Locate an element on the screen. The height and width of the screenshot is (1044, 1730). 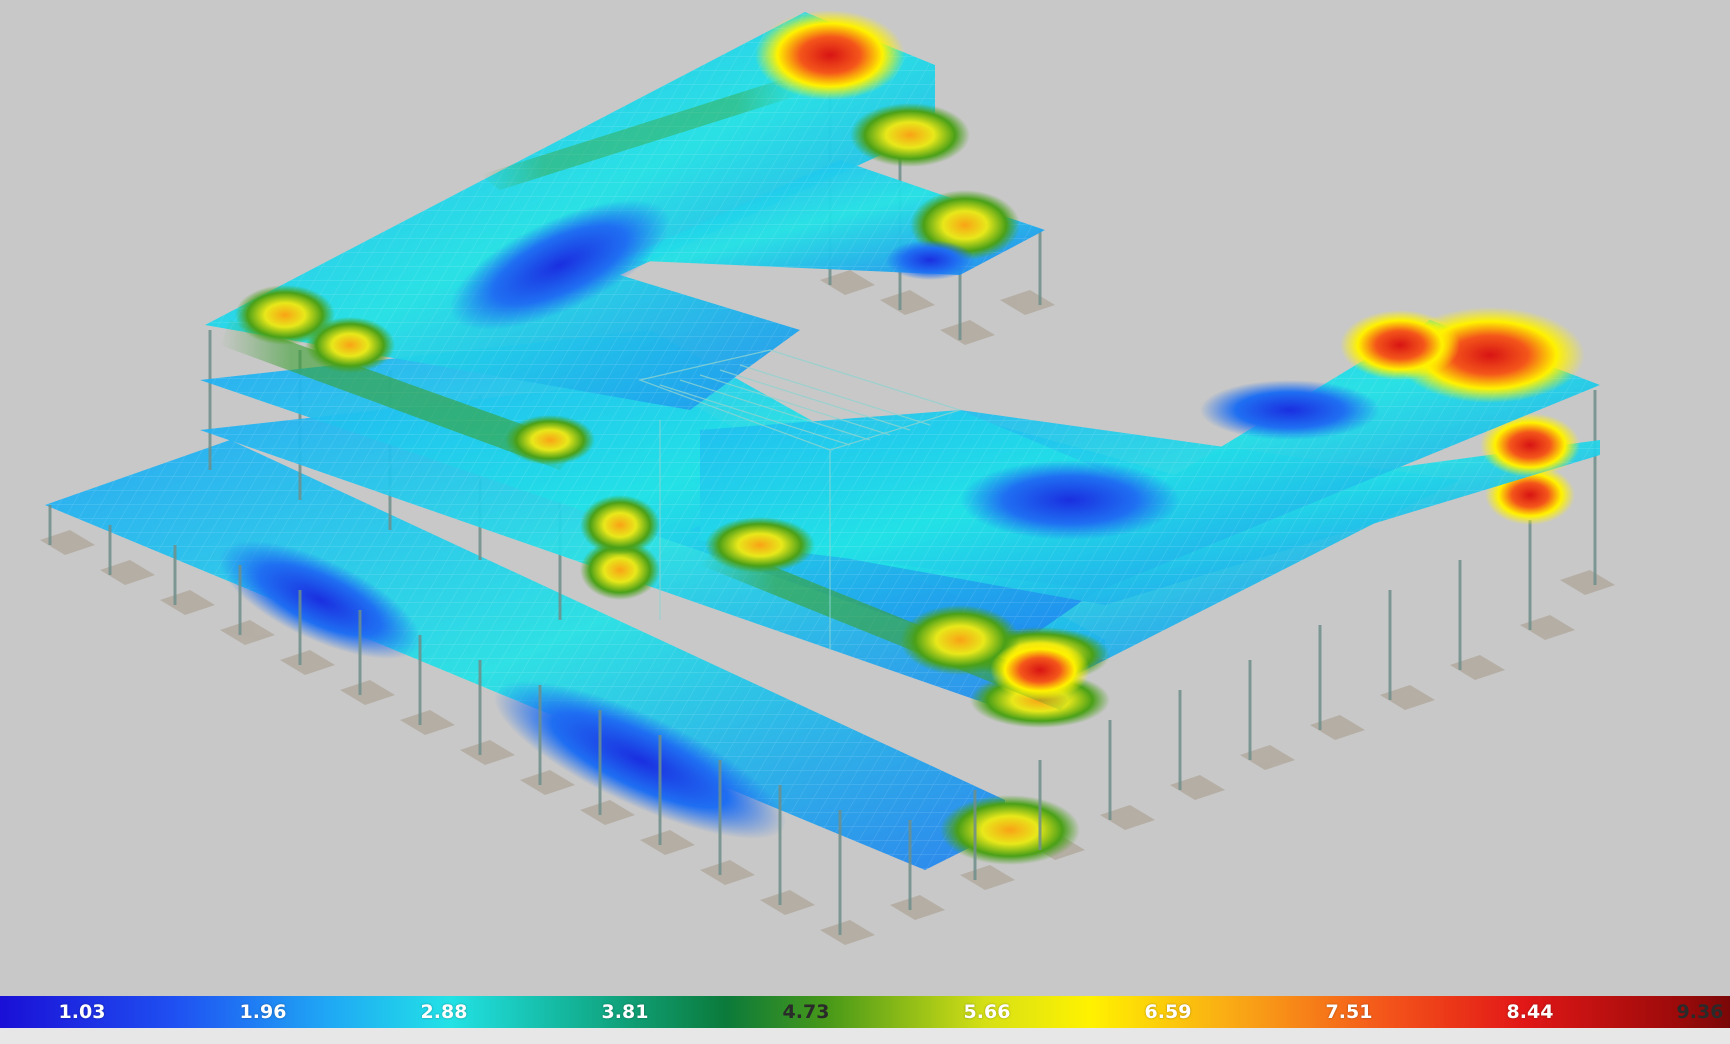
legend-tick: 1.96 is located at coordinates (263, 1012).